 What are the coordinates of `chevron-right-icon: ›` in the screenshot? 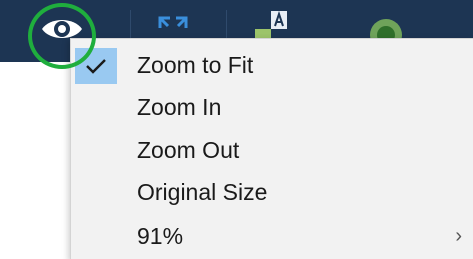 It's located at (458, 235).